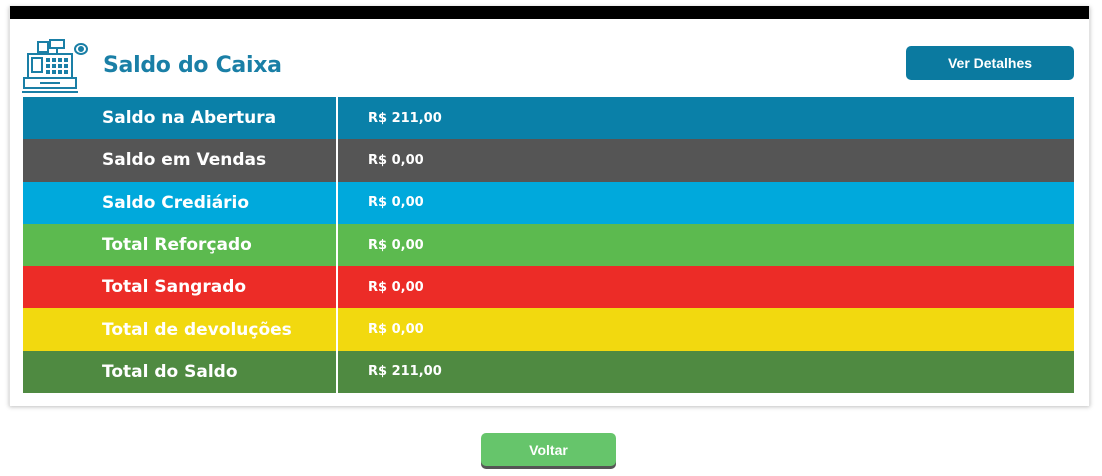 The image size is (1102, 476). What do you see at coordinates (180, 160) in the screenshot?
I see `row-label: Saldo em Vendas` at bounding box center [180, 160].